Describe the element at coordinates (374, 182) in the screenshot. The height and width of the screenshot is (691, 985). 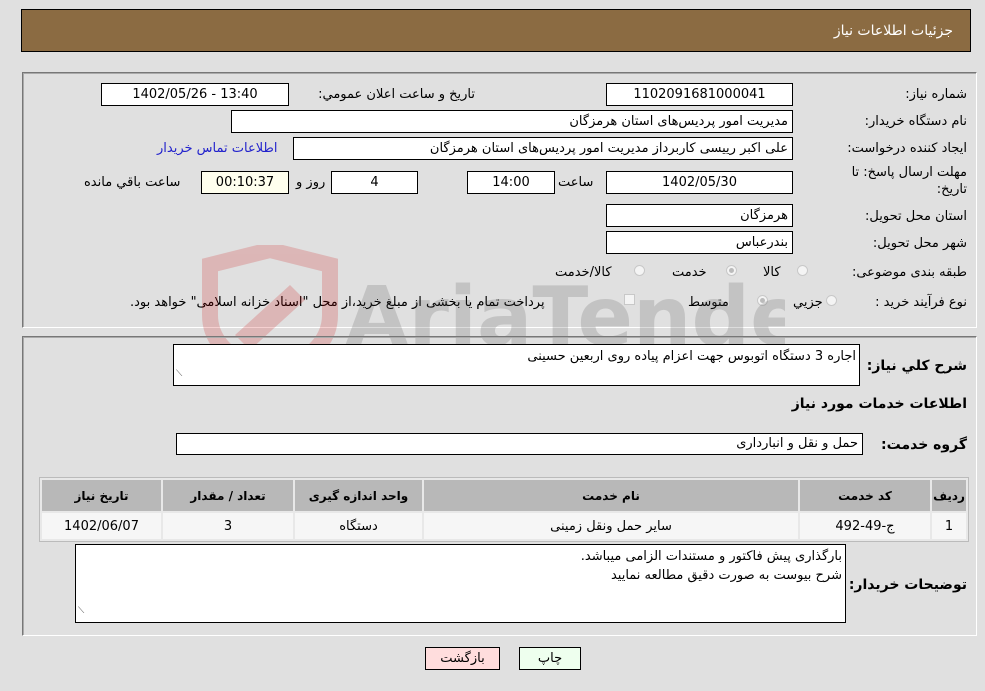
I see `remaining-days-field: 4` at that location.